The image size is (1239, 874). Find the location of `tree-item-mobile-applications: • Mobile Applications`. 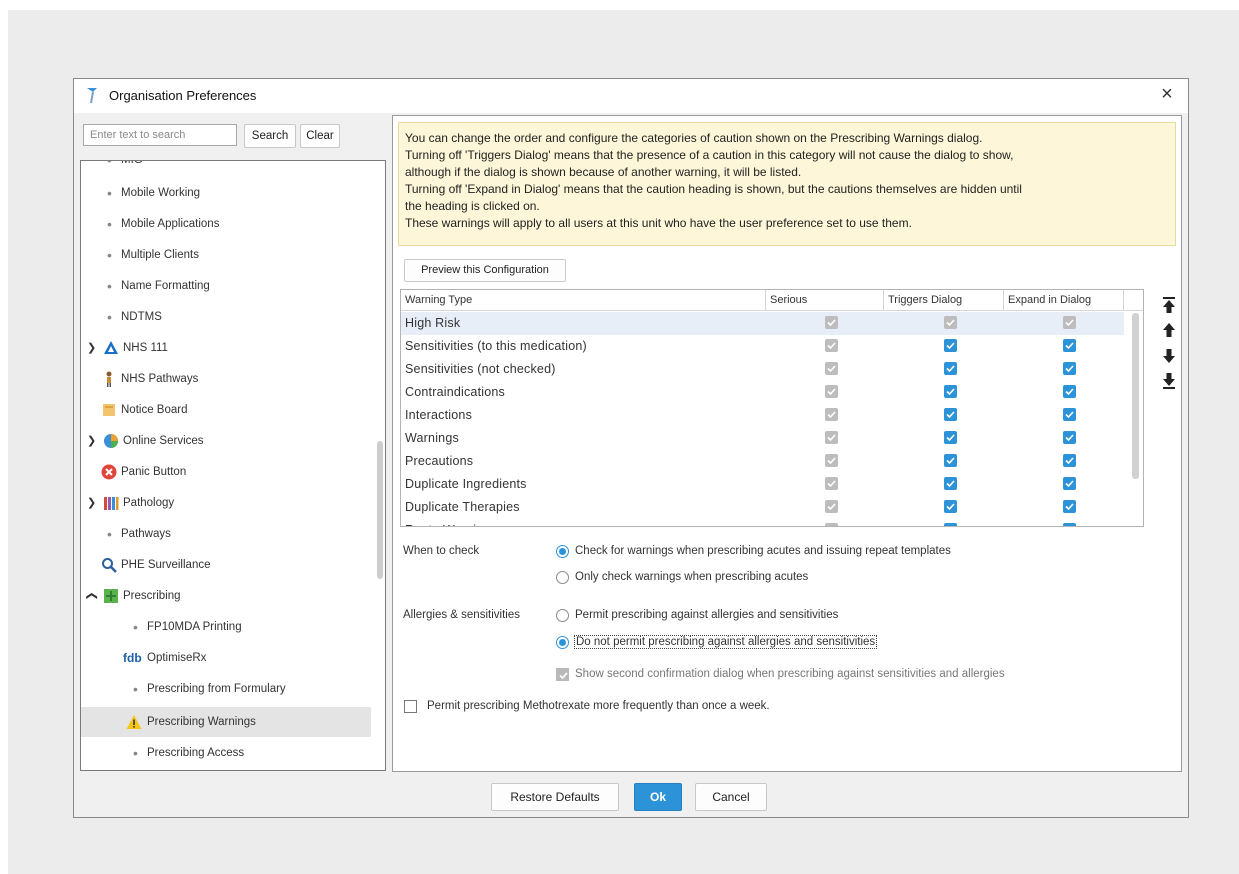

tree-item-mobile-applications: • Mobile Applications is located at coordinates (226, 224).